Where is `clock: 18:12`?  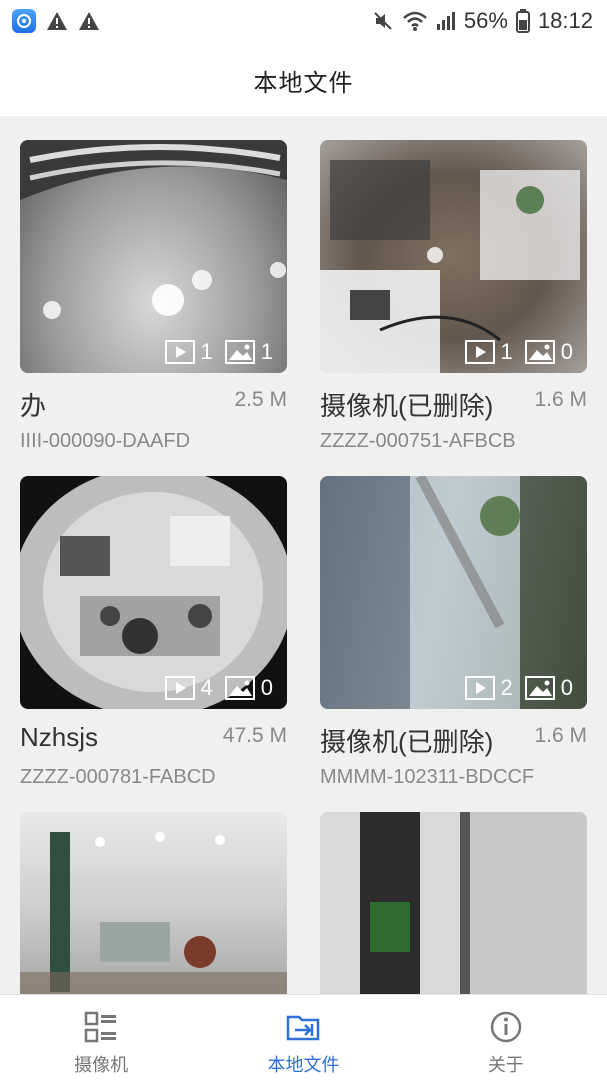 clock: 18:12 is located at coordinates (565, 20).